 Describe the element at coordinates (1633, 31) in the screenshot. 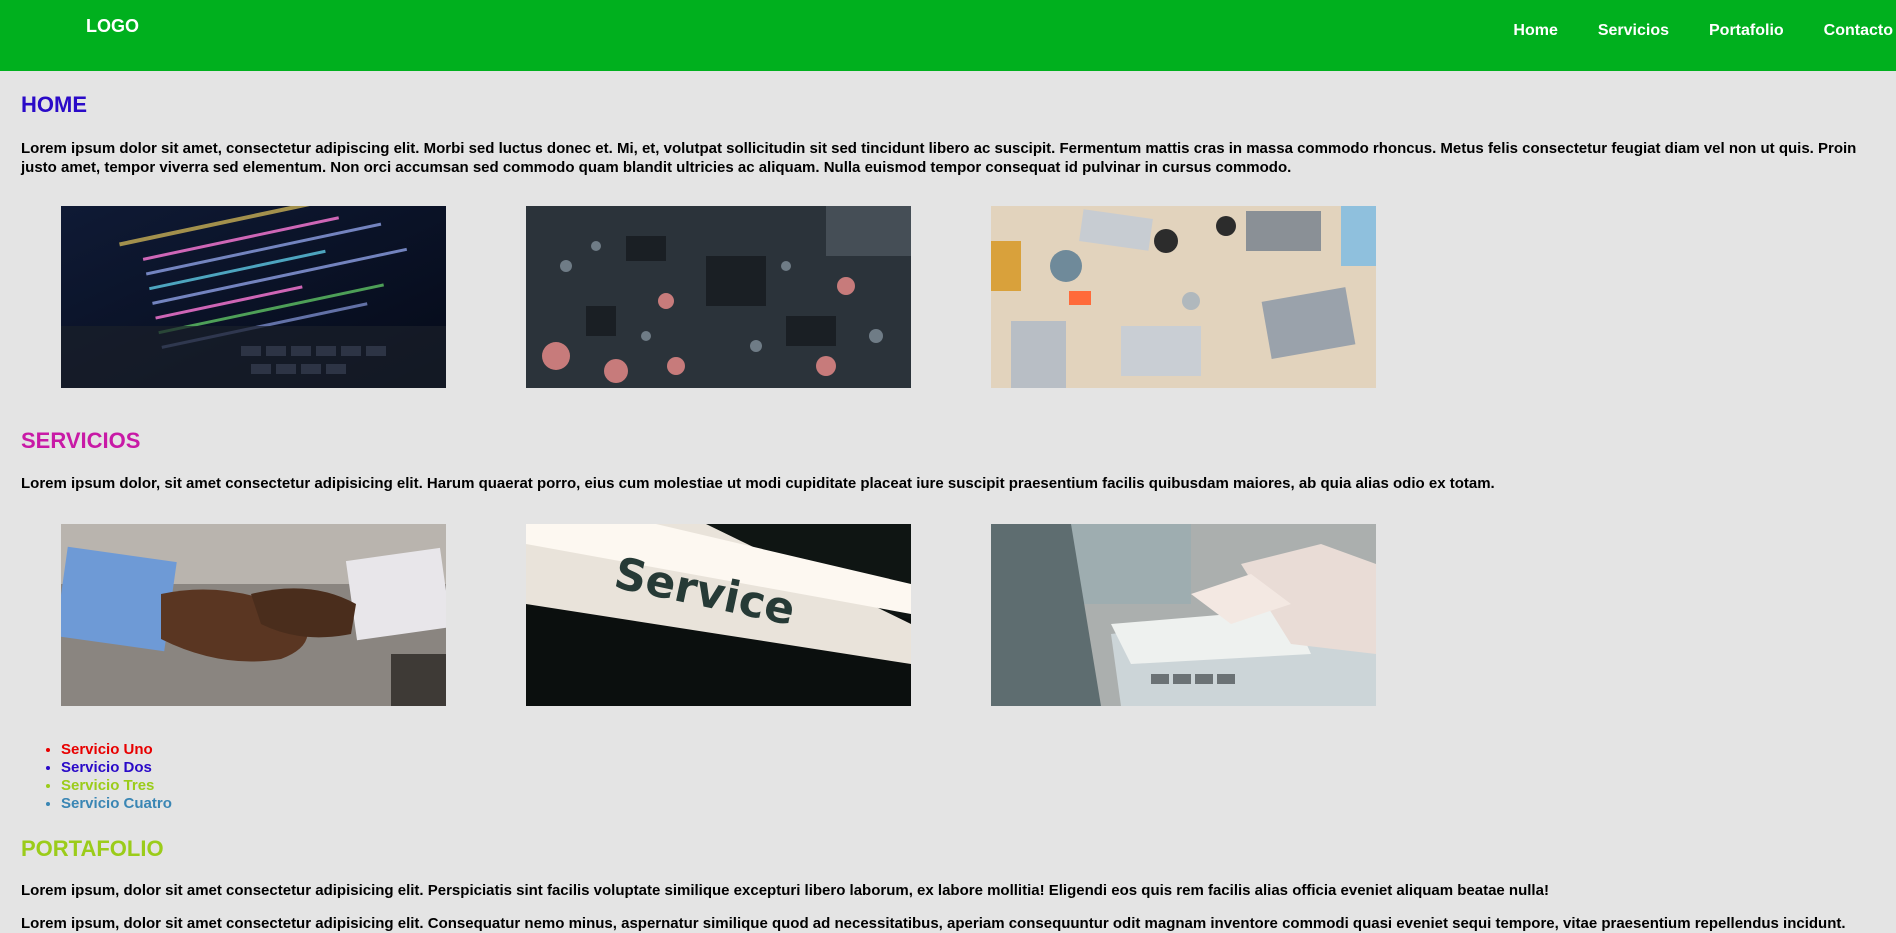

I see `nav-link-servicios: Servicios` at that location.